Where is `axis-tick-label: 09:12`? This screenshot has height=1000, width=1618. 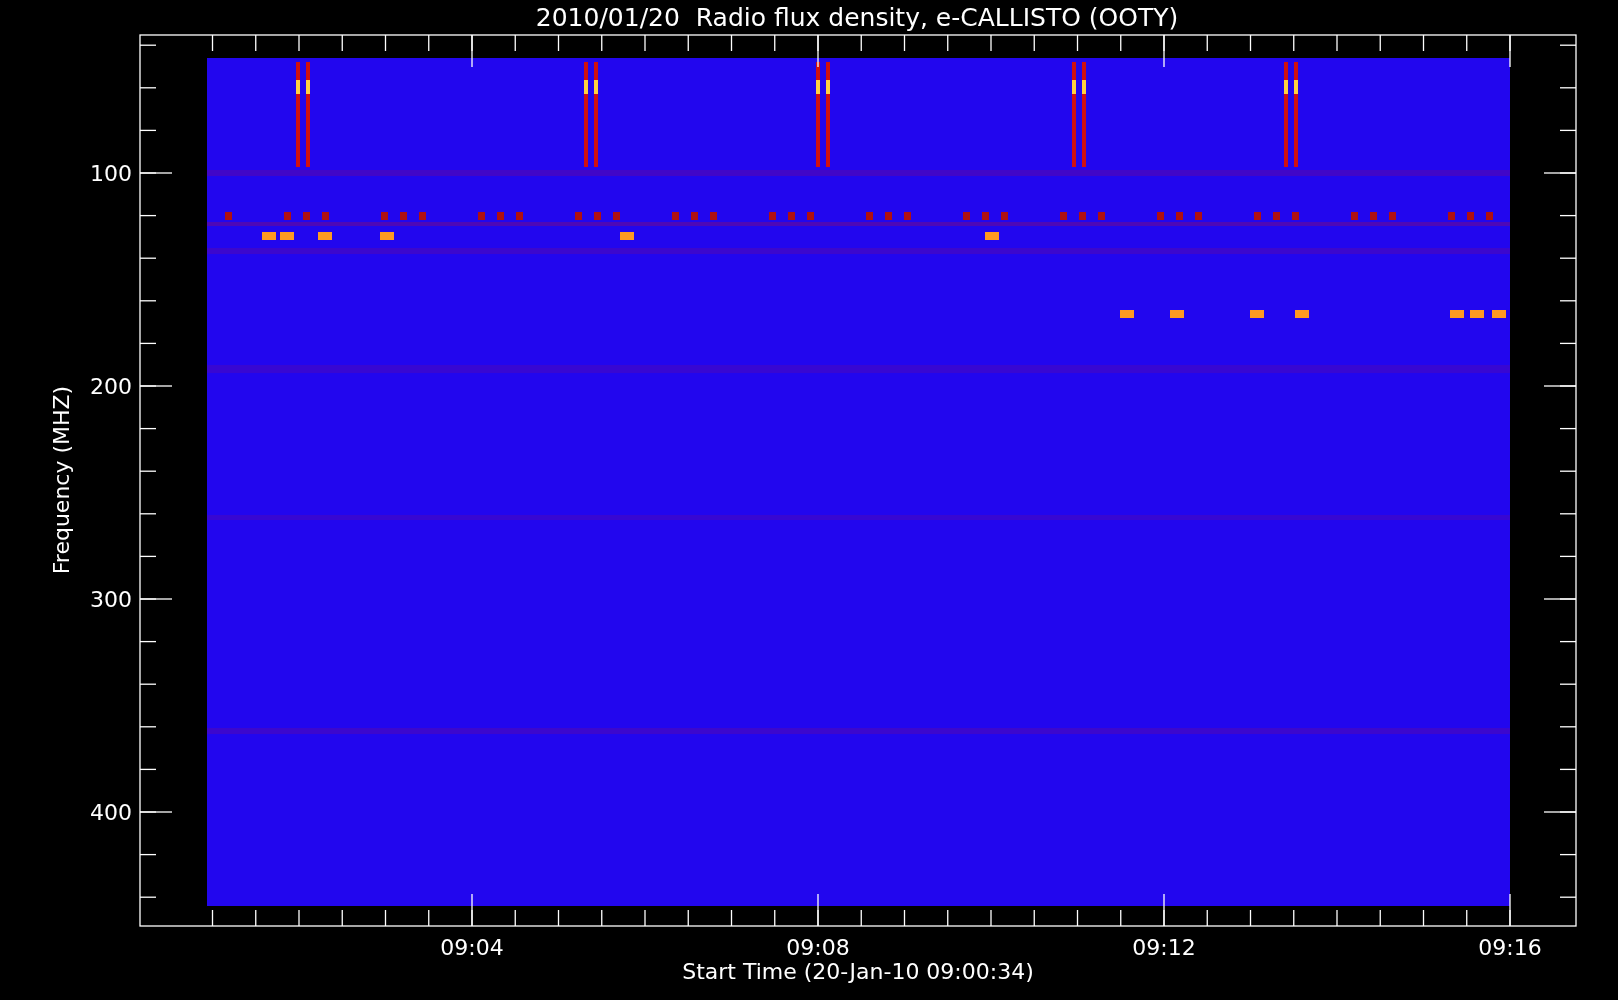 axis-tick-label: 09:12 is located at coordinates (1164, 947).